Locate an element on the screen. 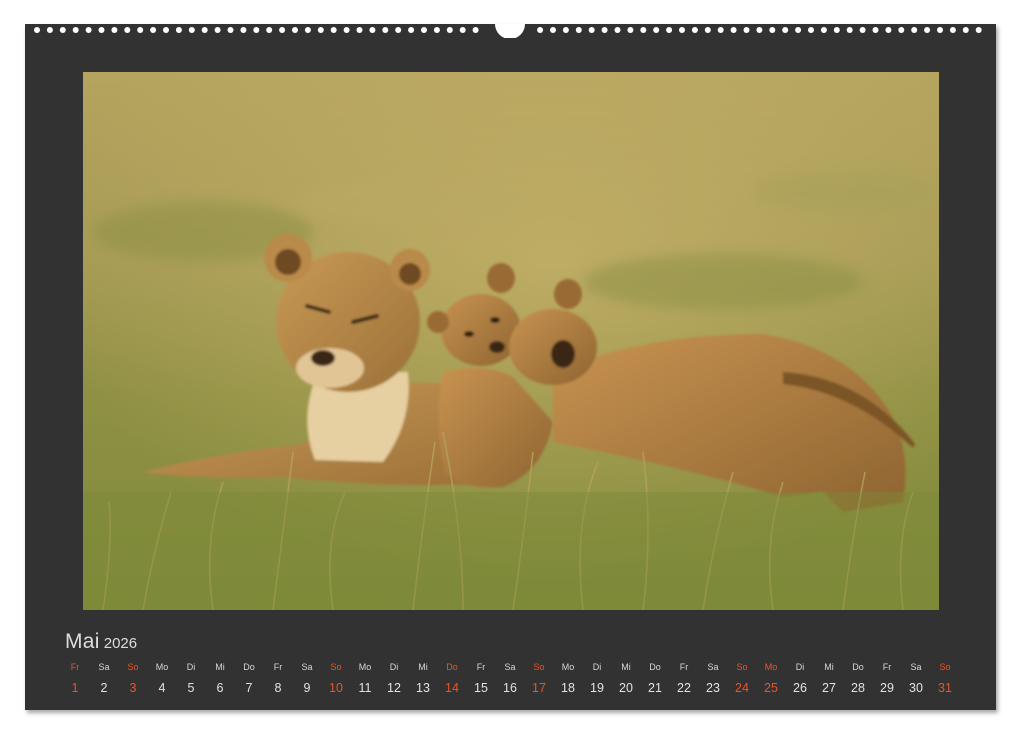  calendar-day: Do21 is located at coordinates (655, 679).